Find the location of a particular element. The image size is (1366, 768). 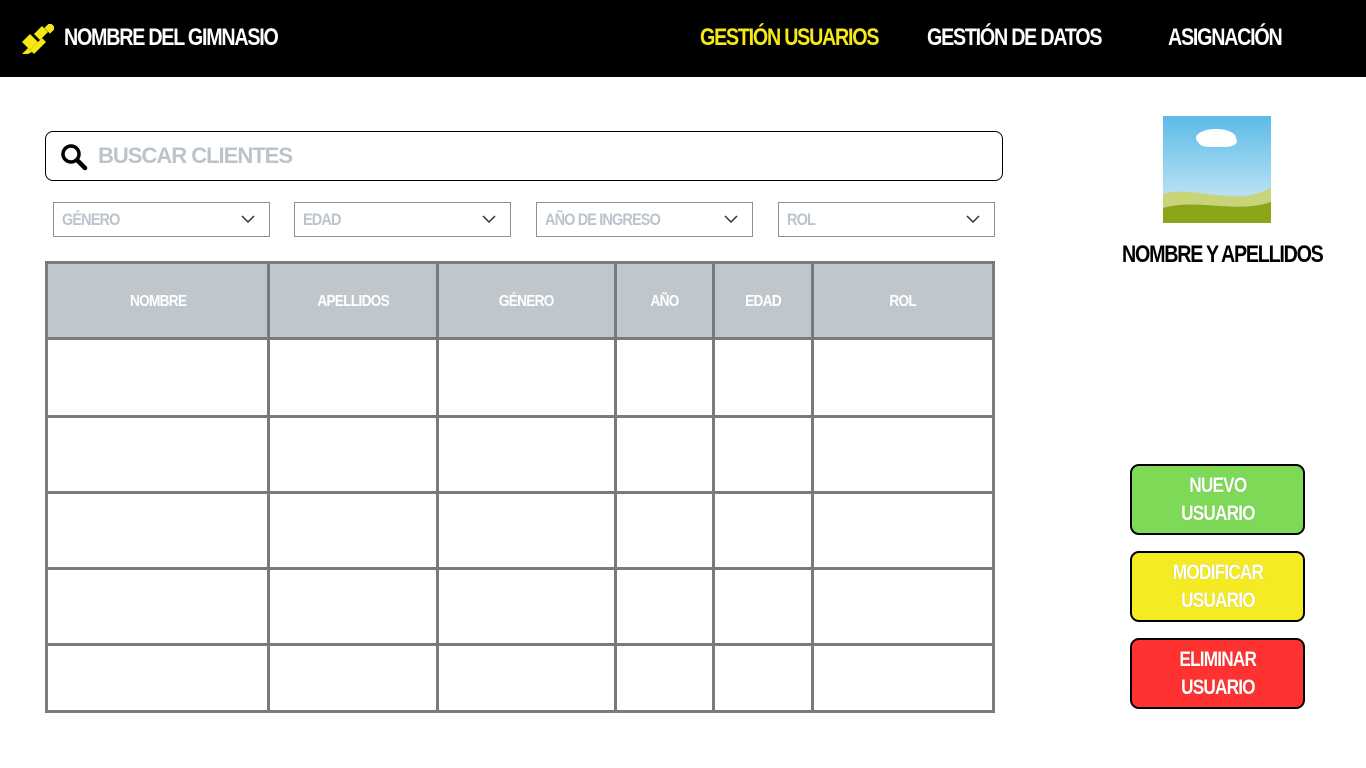

filter-ano-ingreso-dropdown: AÑO DE INGRESO is located at coordinates (644, 219).